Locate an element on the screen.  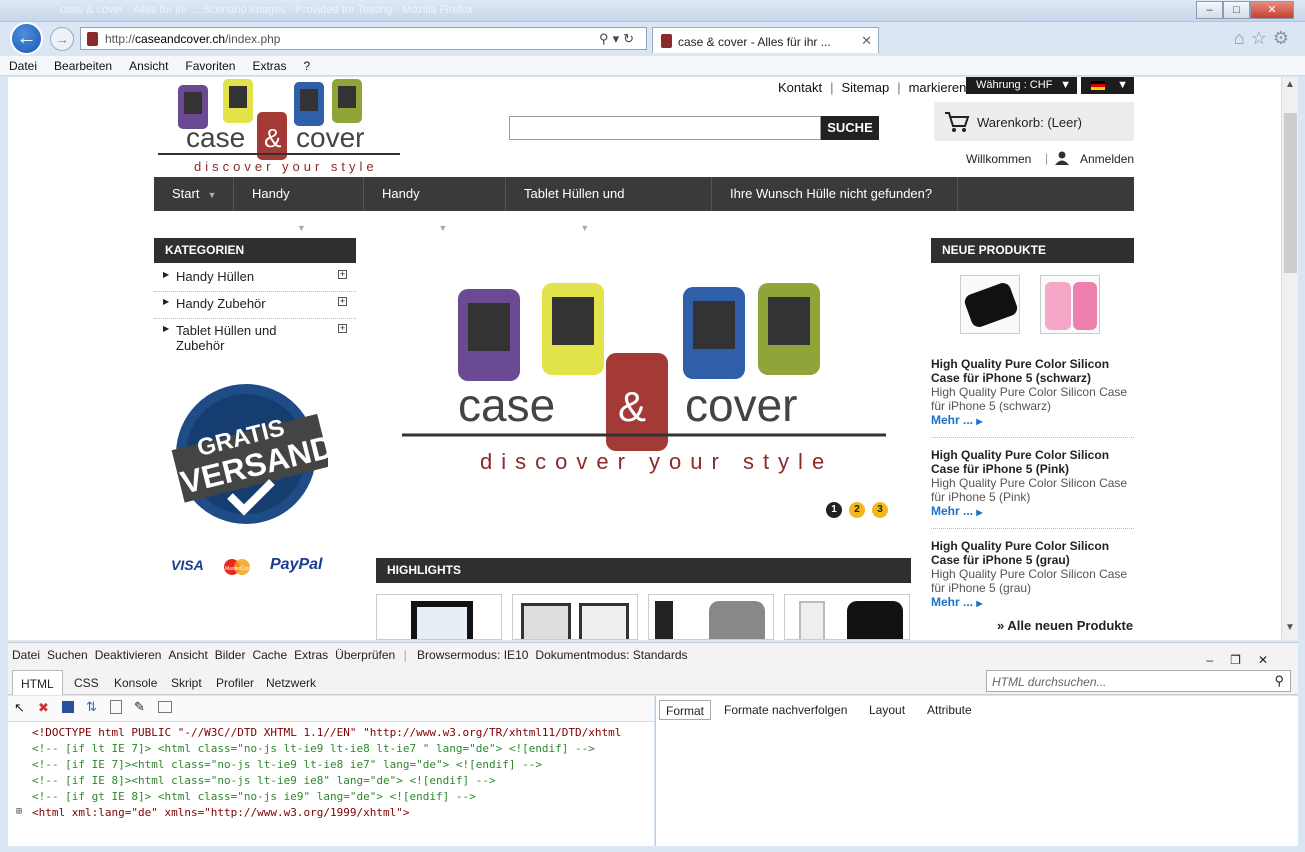
clear-icon: ✖ is located at coordinates (43, 708).